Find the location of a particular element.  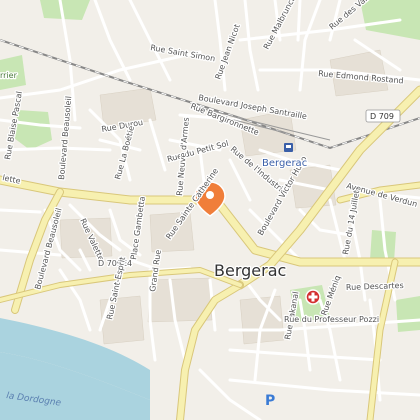

street-label-d709e4: D 709E4 is located at coordinates (115, 263).